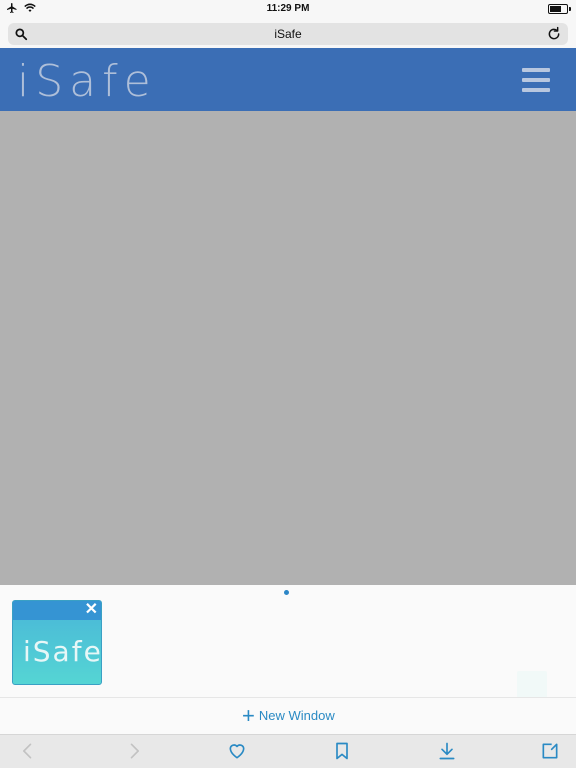 This screenshot has width=576, height=768. I want to click on status-time: 11:29 PM, so click(288, 8).